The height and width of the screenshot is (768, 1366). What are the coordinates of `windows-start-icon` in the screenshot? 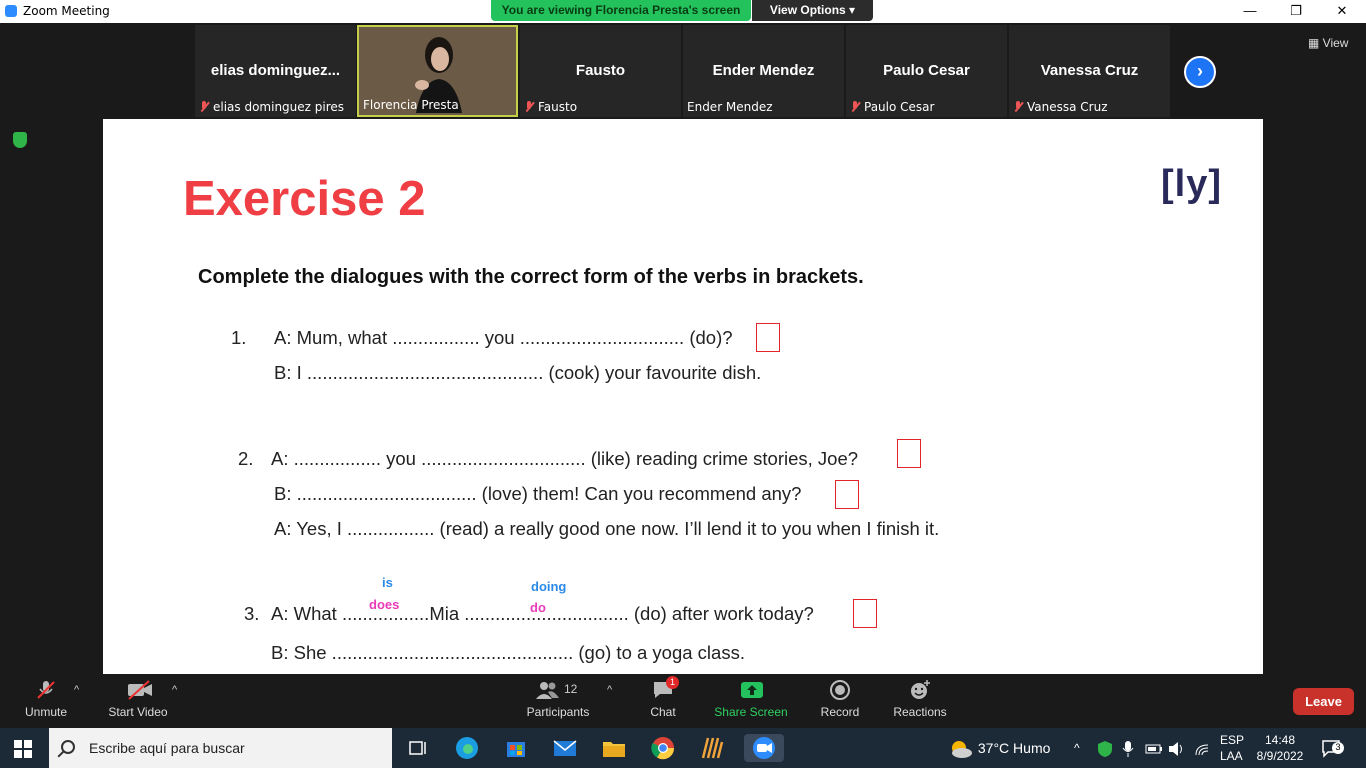 It's located at (23, 749).